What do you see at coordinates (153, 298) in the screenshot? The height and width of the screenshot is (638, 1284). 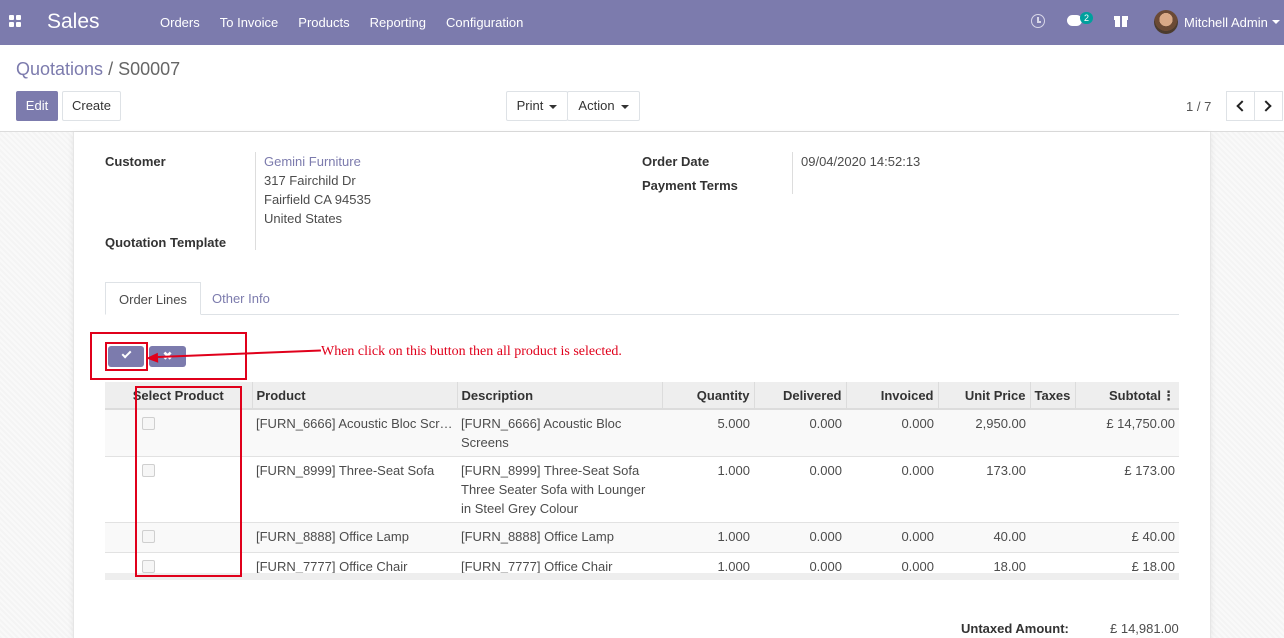 I see `tab-order-lines: Order Lines` at bounding box center [153, 298].